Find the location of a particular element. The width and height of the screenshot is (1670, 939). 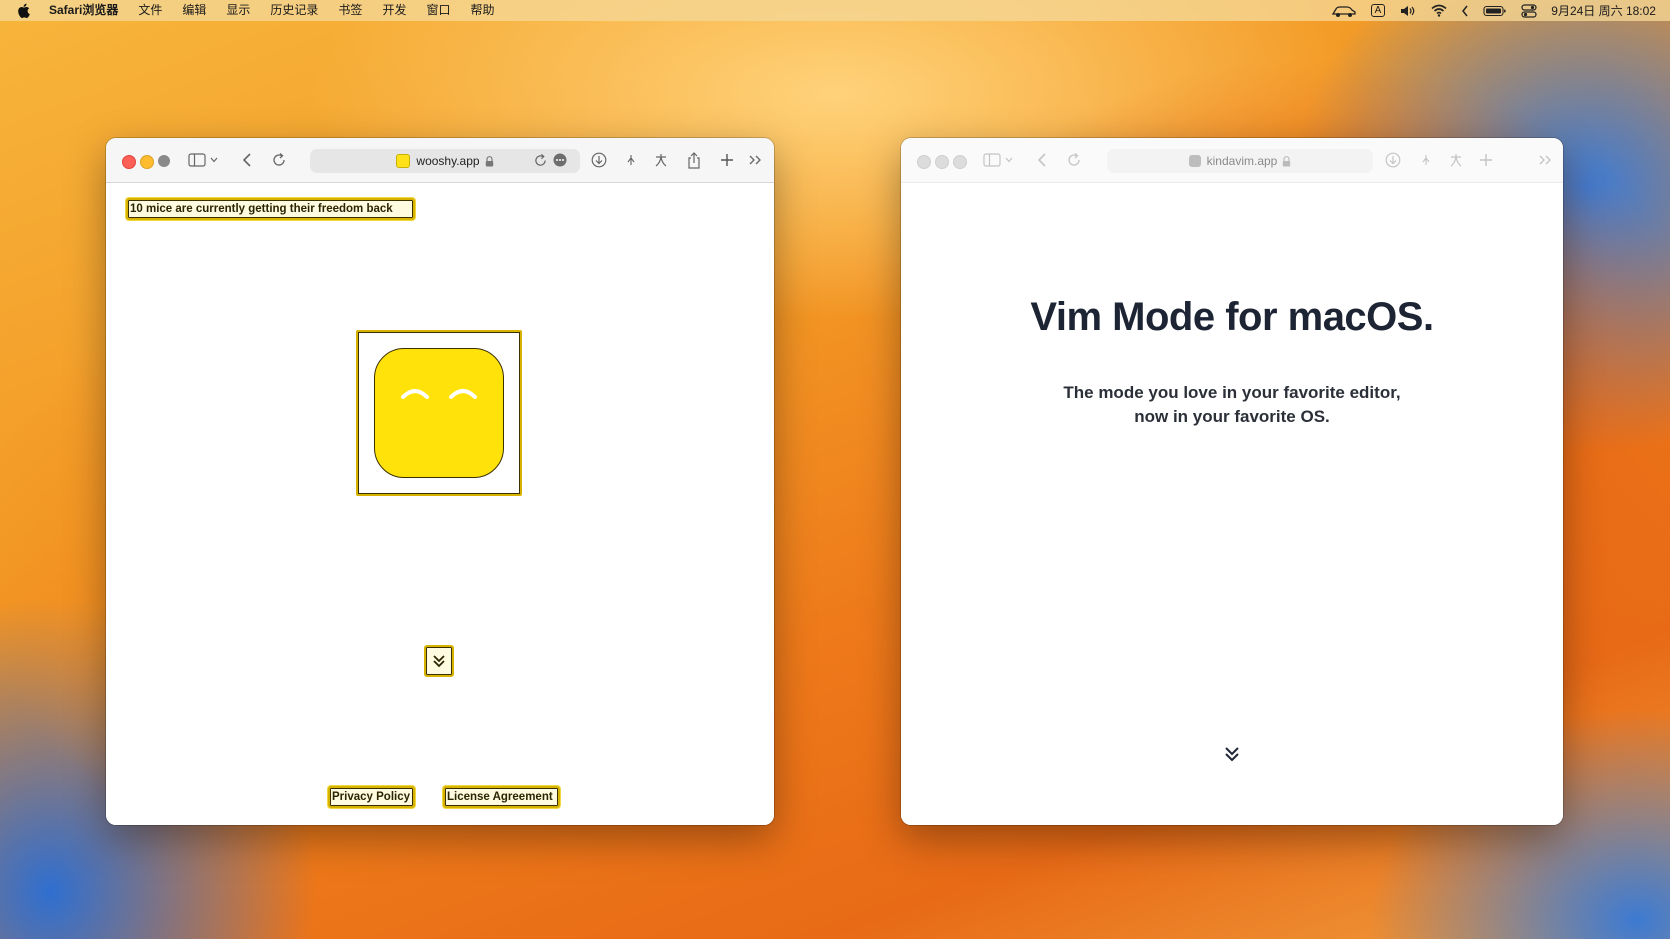

more-options-icon is located at coordinates (560, 160).